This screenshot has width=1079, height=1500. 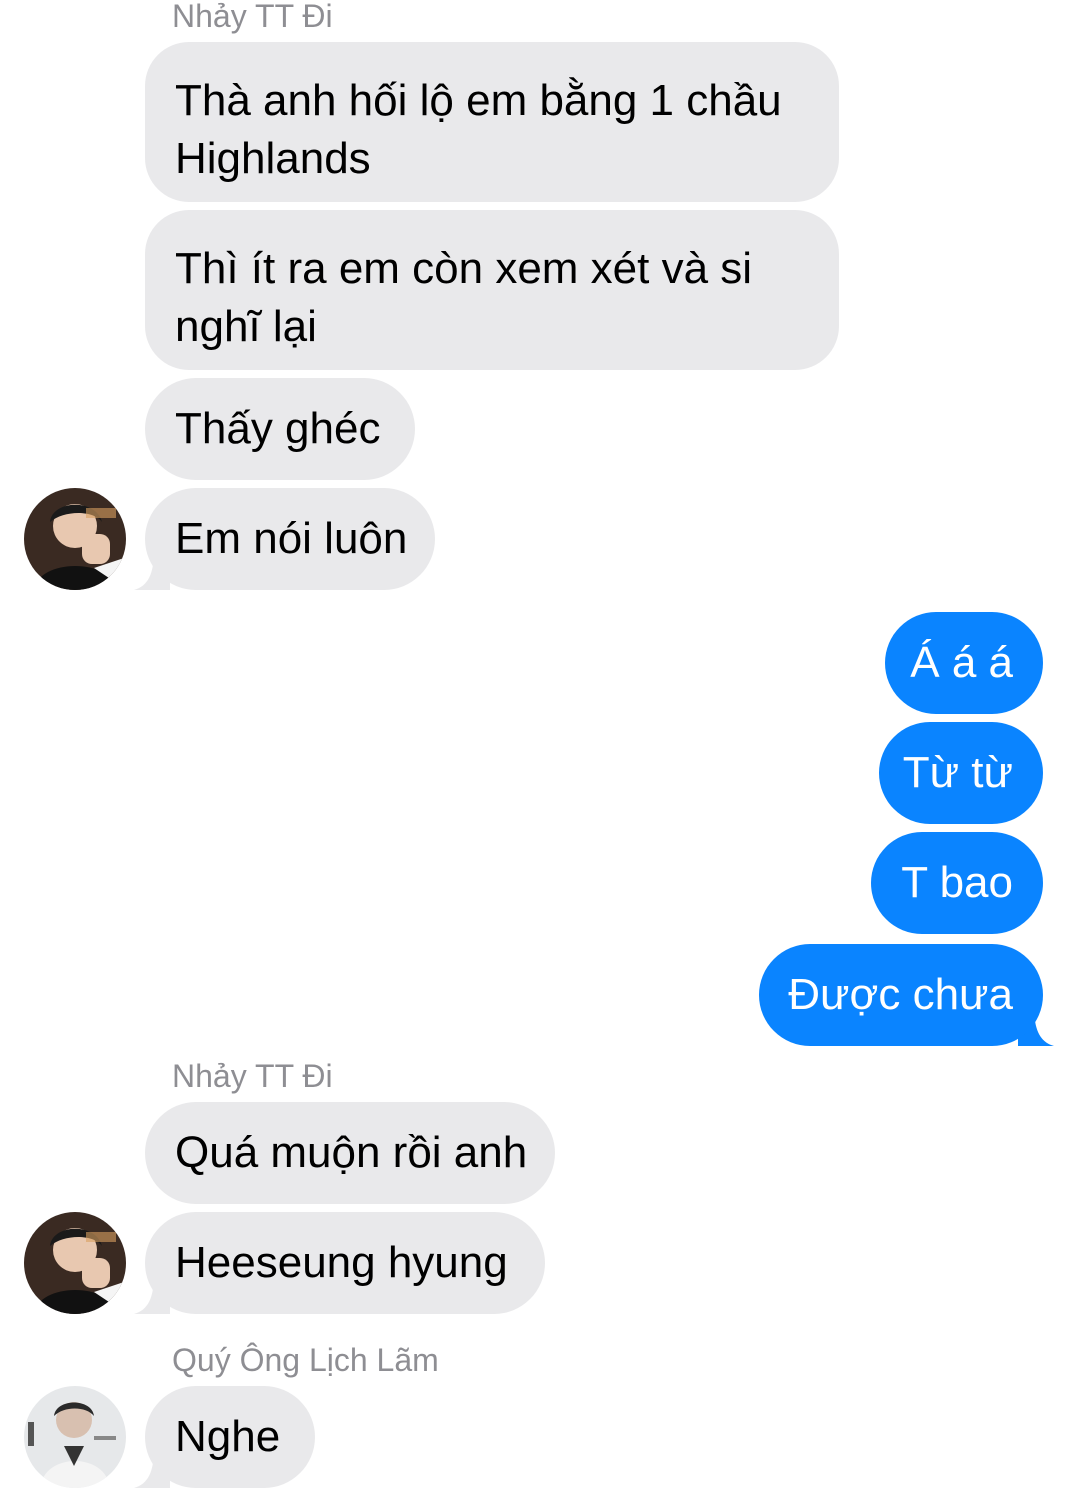 I want to click on message-bubble-incoming: Thà anh hối lộ em bằng 1 chầu Highlands, so click(x=492, y=122).